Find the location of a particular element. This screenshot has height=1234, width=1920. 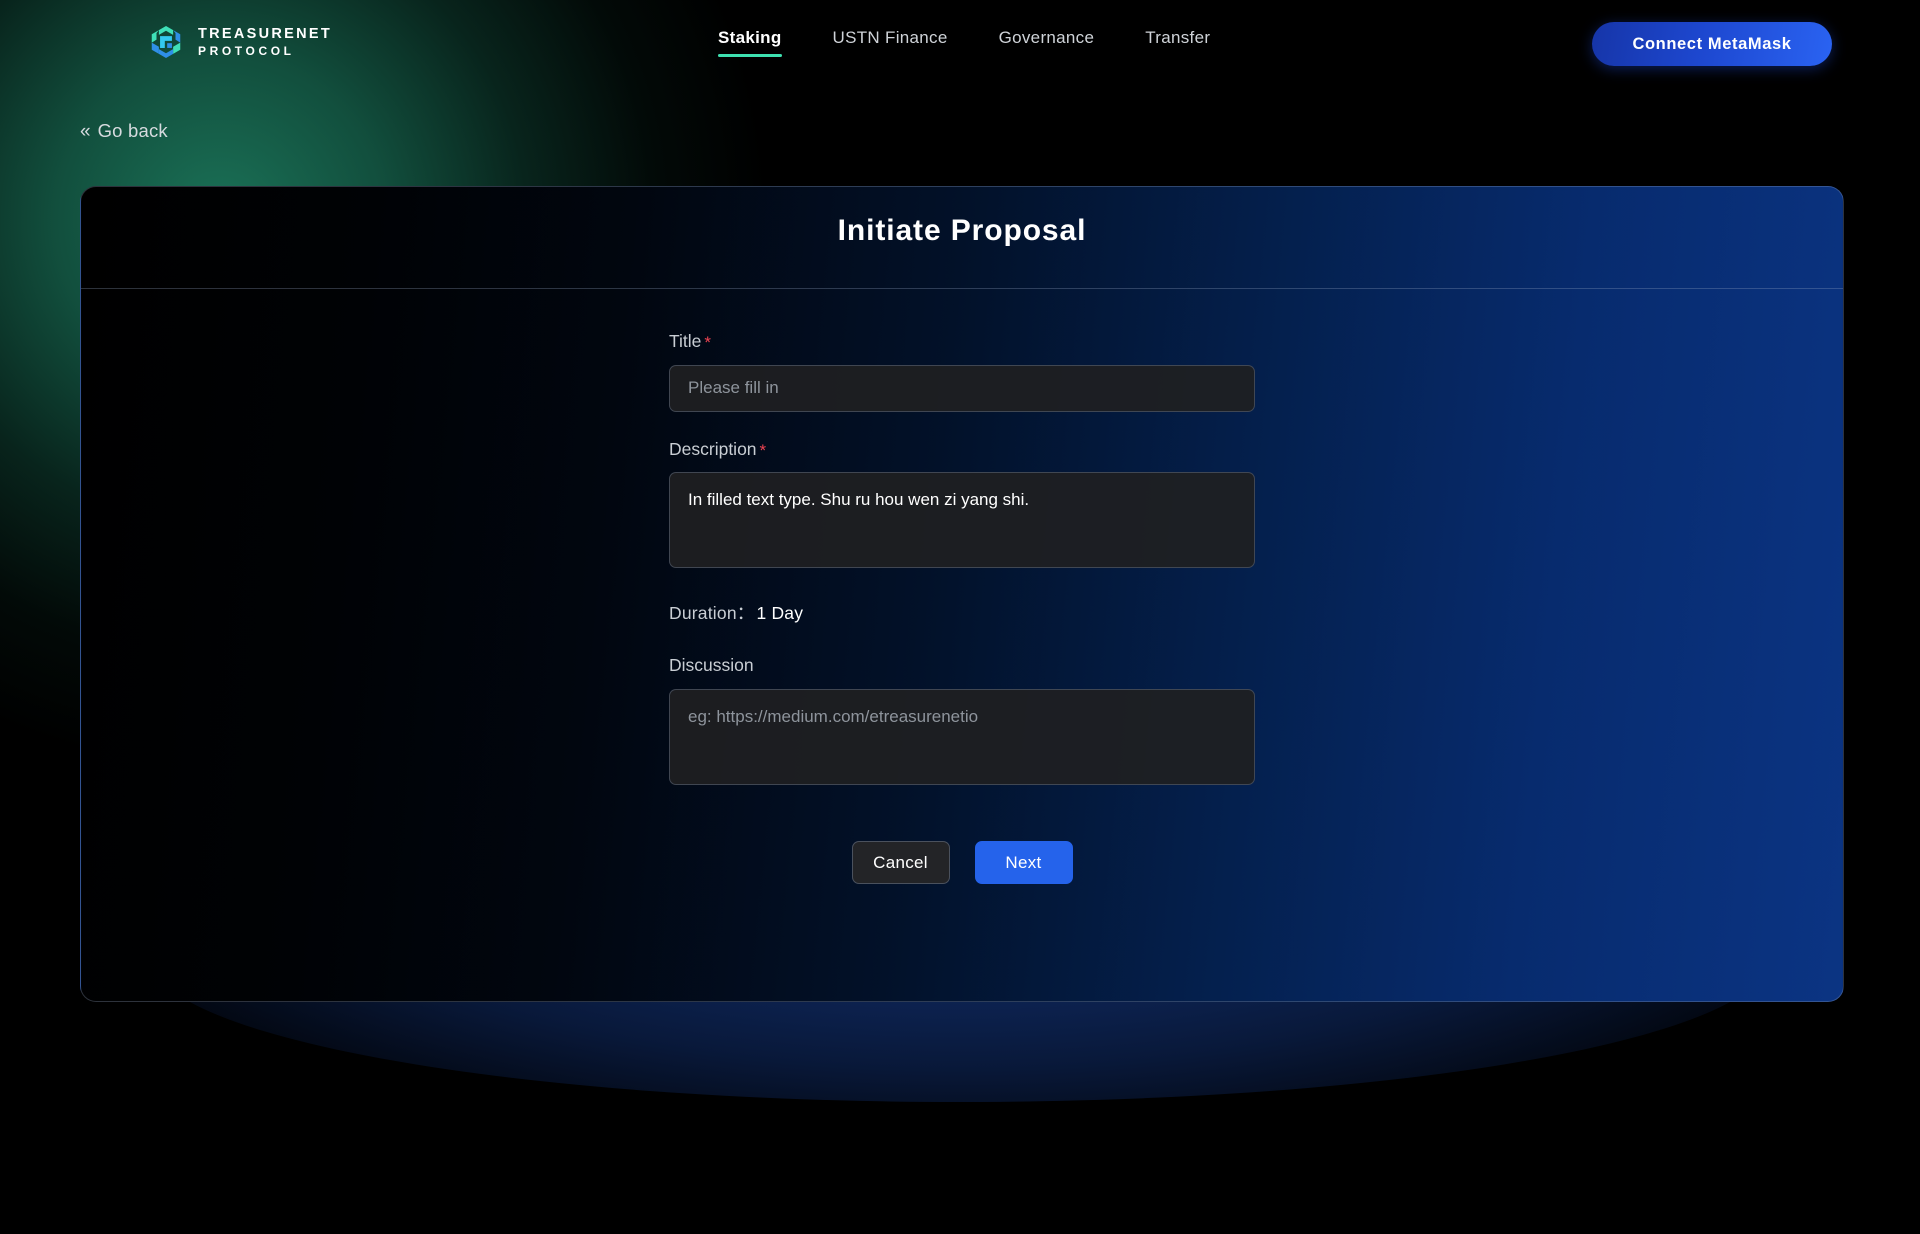

main-navigation: Staking USTN Finance Governance Transfer is located at coordinates (964, 42).